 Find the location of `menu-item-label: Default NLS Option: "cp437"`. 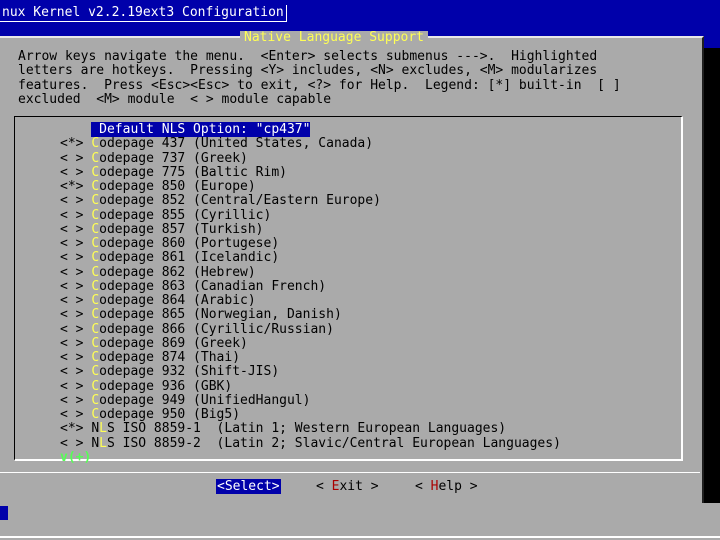

menu-item-label: Default NLS Option: "cp437" is located at coordinates (201, 129).